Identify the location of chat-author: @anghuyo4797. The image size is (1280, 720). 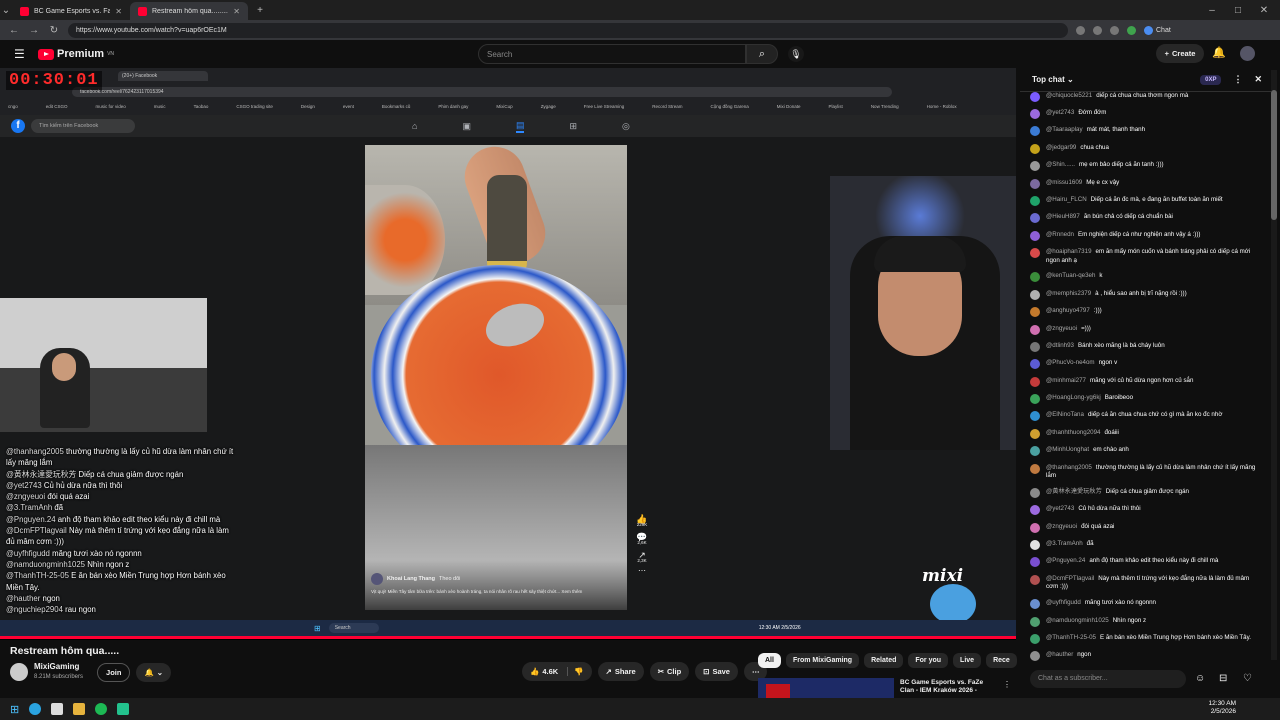
(1068, 310).